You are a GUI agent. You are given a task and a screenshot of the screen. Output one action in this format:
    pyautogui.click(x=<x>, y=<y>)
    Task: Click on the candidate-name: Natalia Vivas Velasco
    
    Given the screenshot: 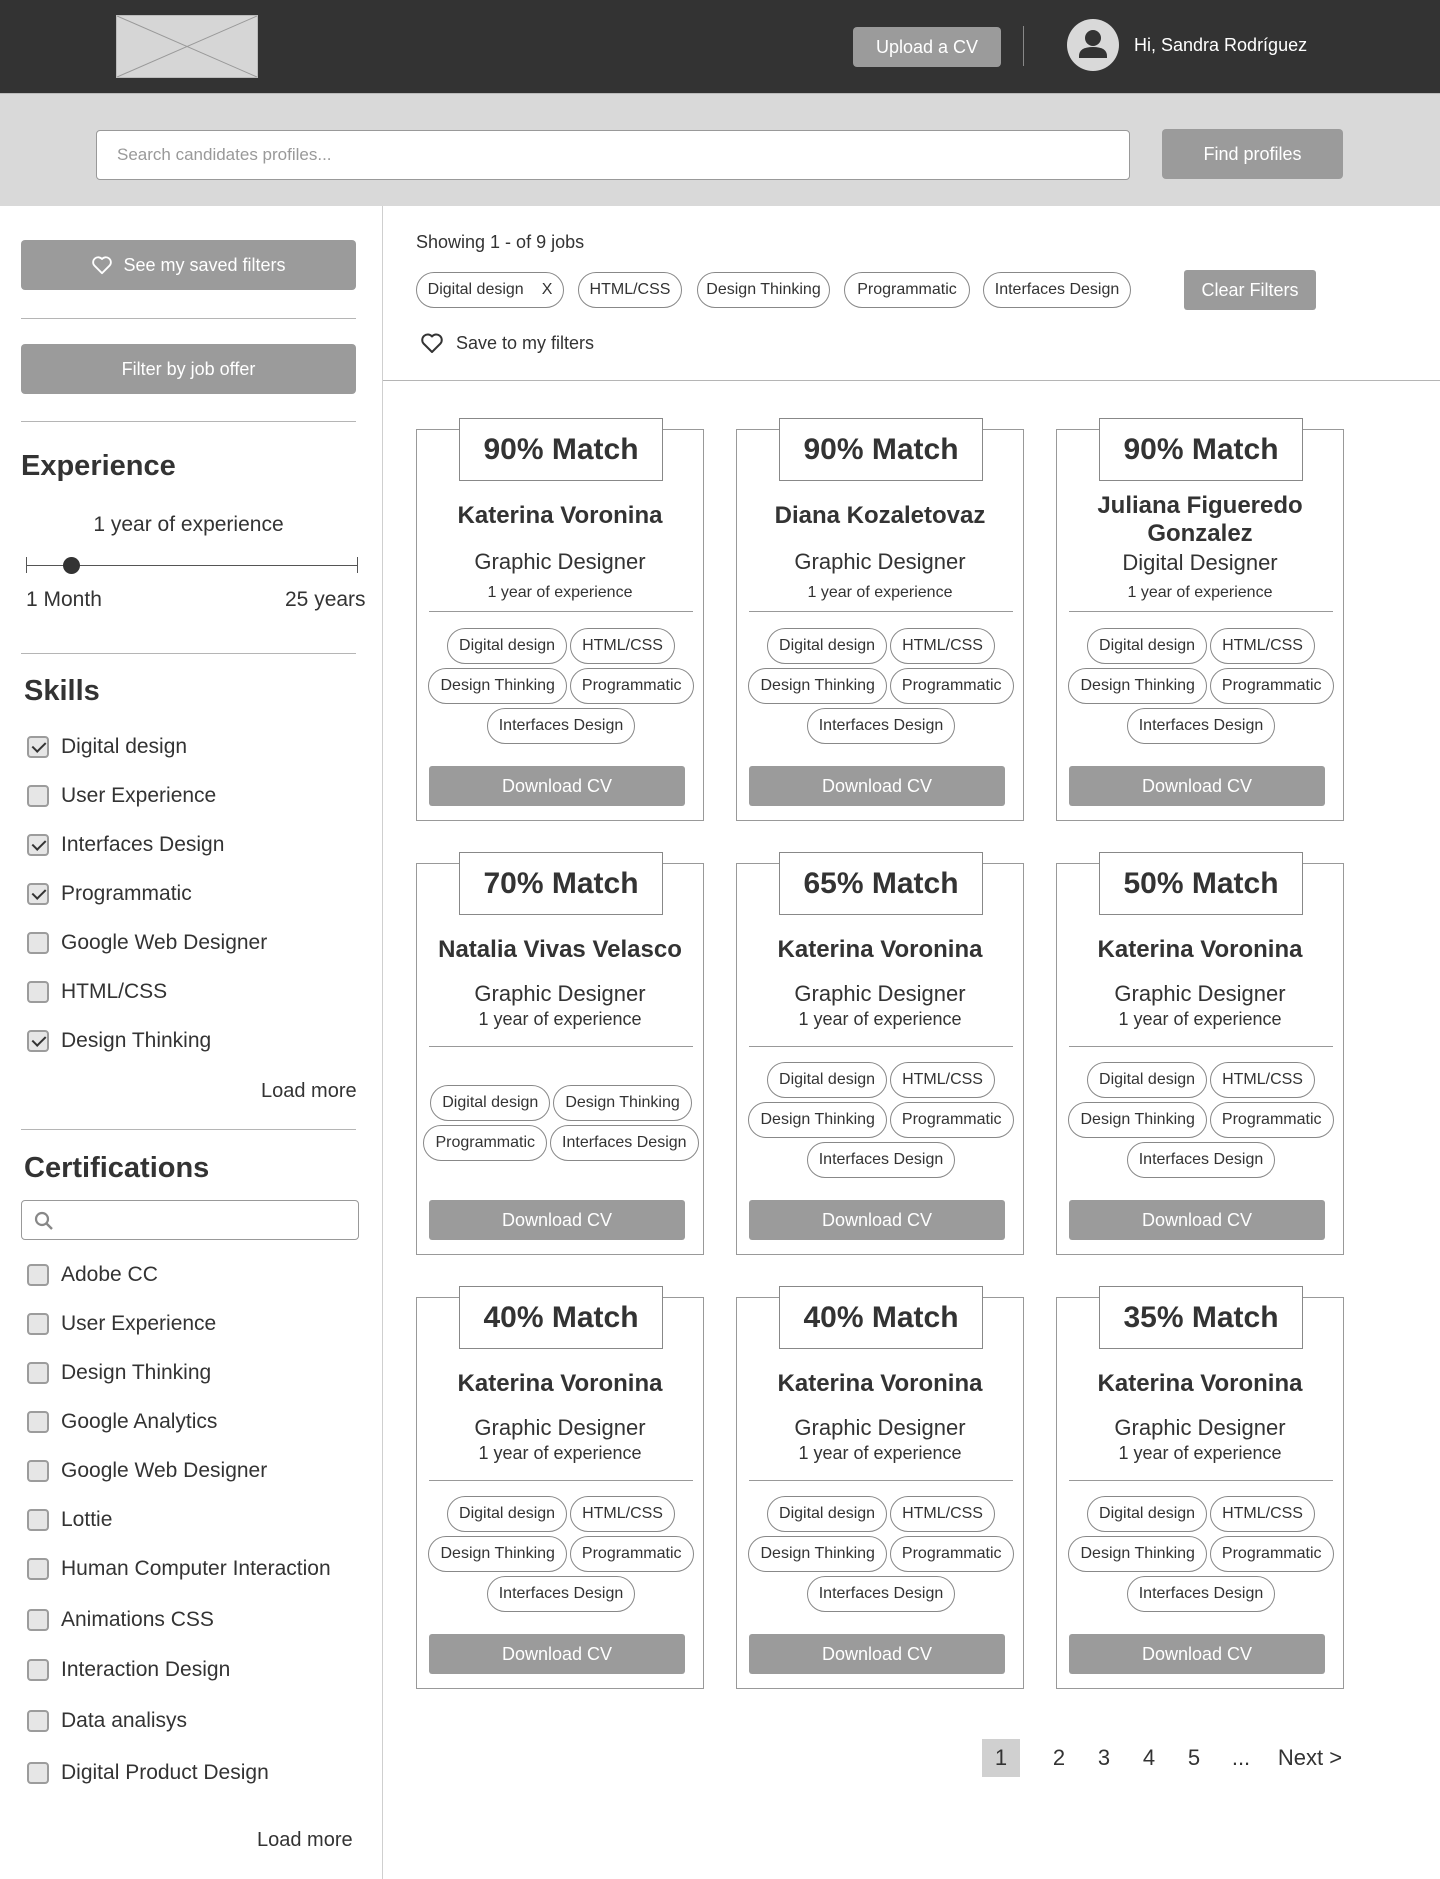 What is the action you would take?
    pyautogui.click(x=560, y=950)
    